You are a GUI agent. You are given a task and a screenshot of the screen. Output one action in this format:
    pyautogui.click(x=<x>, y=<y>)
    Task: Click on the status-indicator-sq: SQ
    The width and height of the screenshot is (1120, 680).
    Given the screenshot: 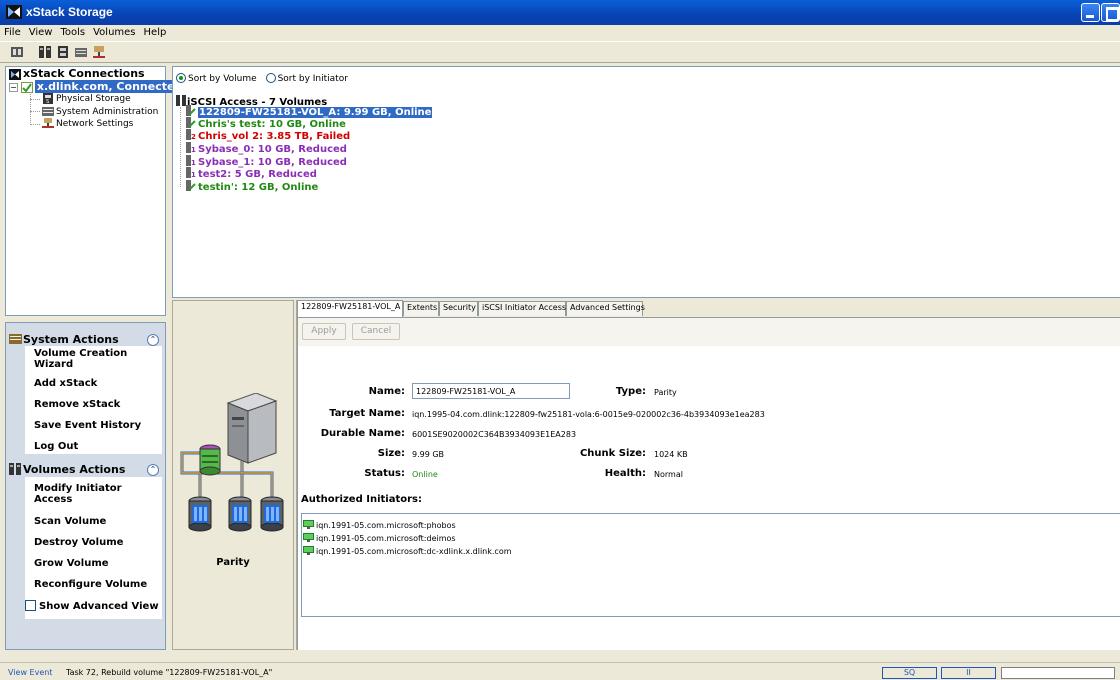 What is the action you would take?
    pyautogui.click(x=909, y=673)
    